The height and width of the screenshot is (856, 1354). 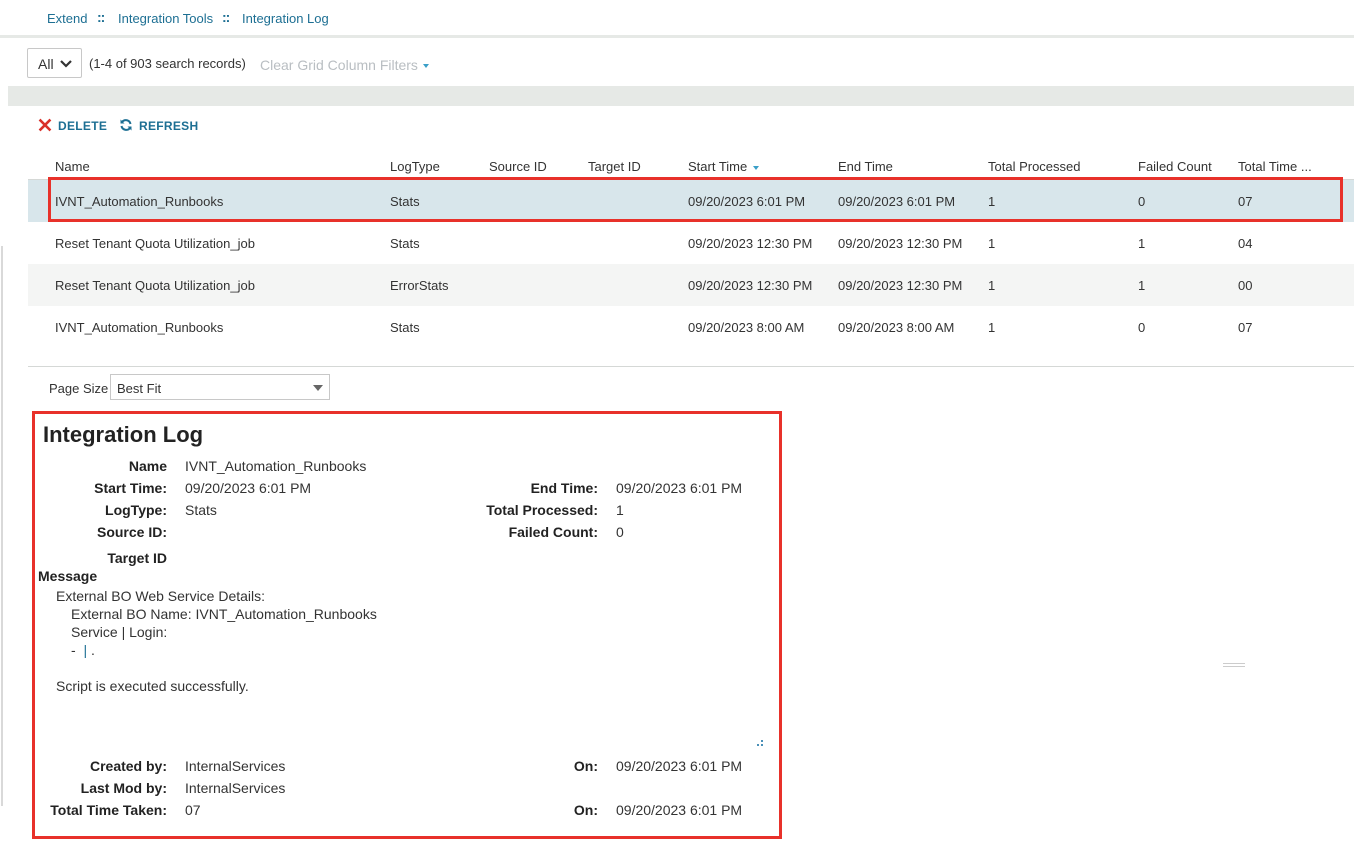 What do you see at coordinates (285, 18) in the screenshot?
I see `breadcrumb-integration-log: Integration Log` at bounding box center [285, 18].